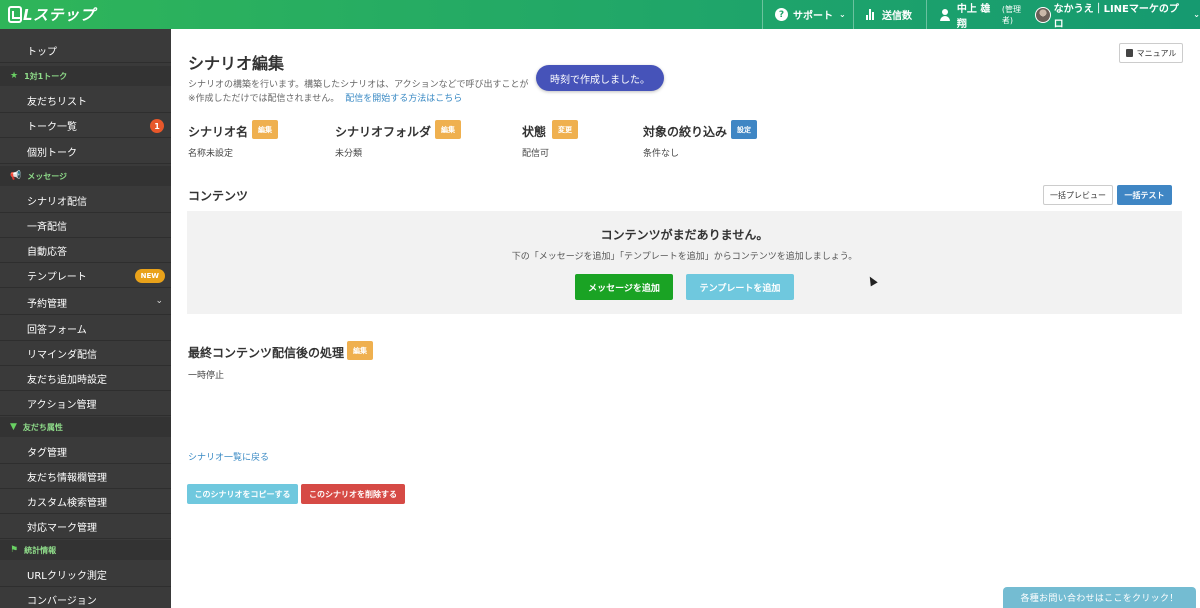  I want to click on manual-button: マニュアル, so click(1151, 53).